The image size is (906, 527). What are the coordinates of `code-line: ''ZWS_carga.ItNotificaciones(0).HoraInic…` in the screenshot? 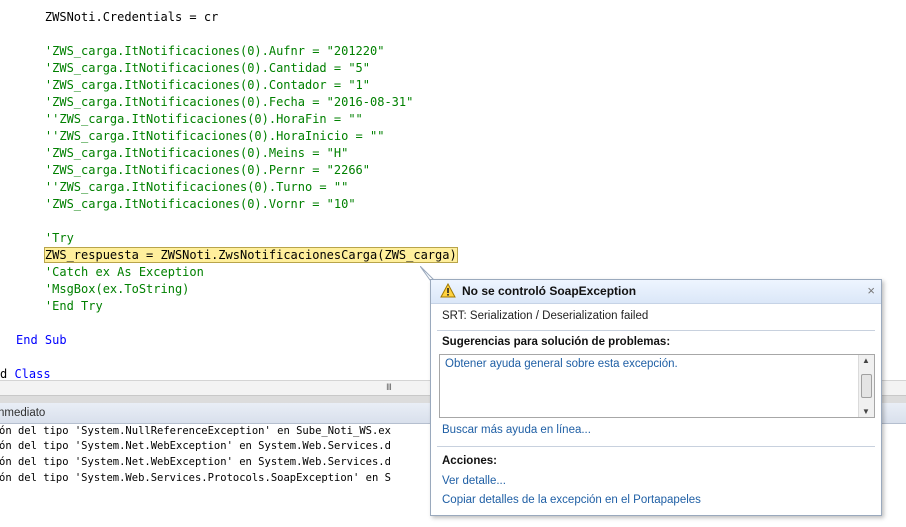 It's located at (200, 136).